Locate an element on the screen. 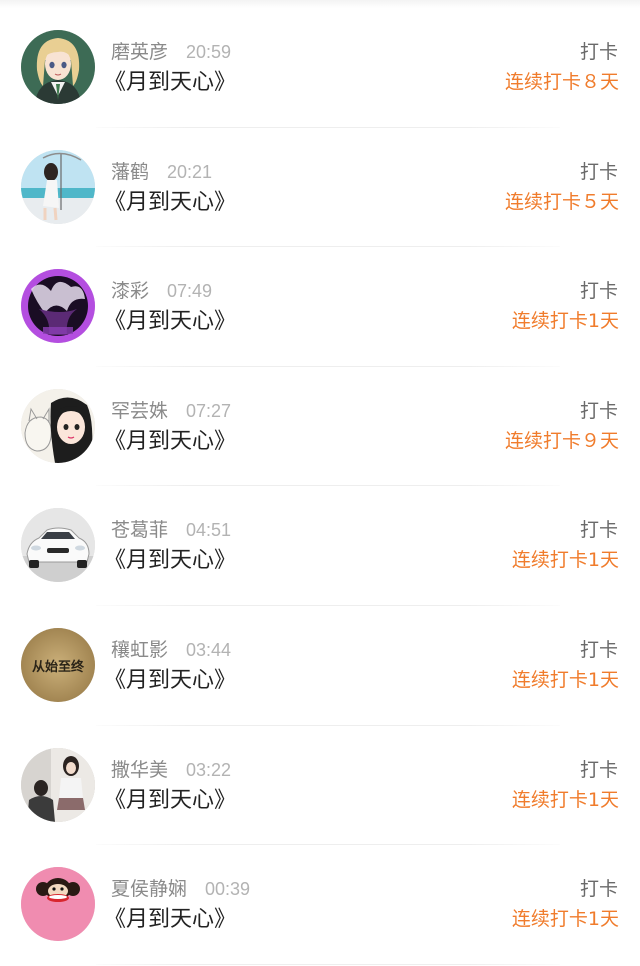 The image size is (640, 966). list-item: 藩鹤 20:21 《月到天心》 打卡 连续打卡５天 is located at coordinates (320, 188).